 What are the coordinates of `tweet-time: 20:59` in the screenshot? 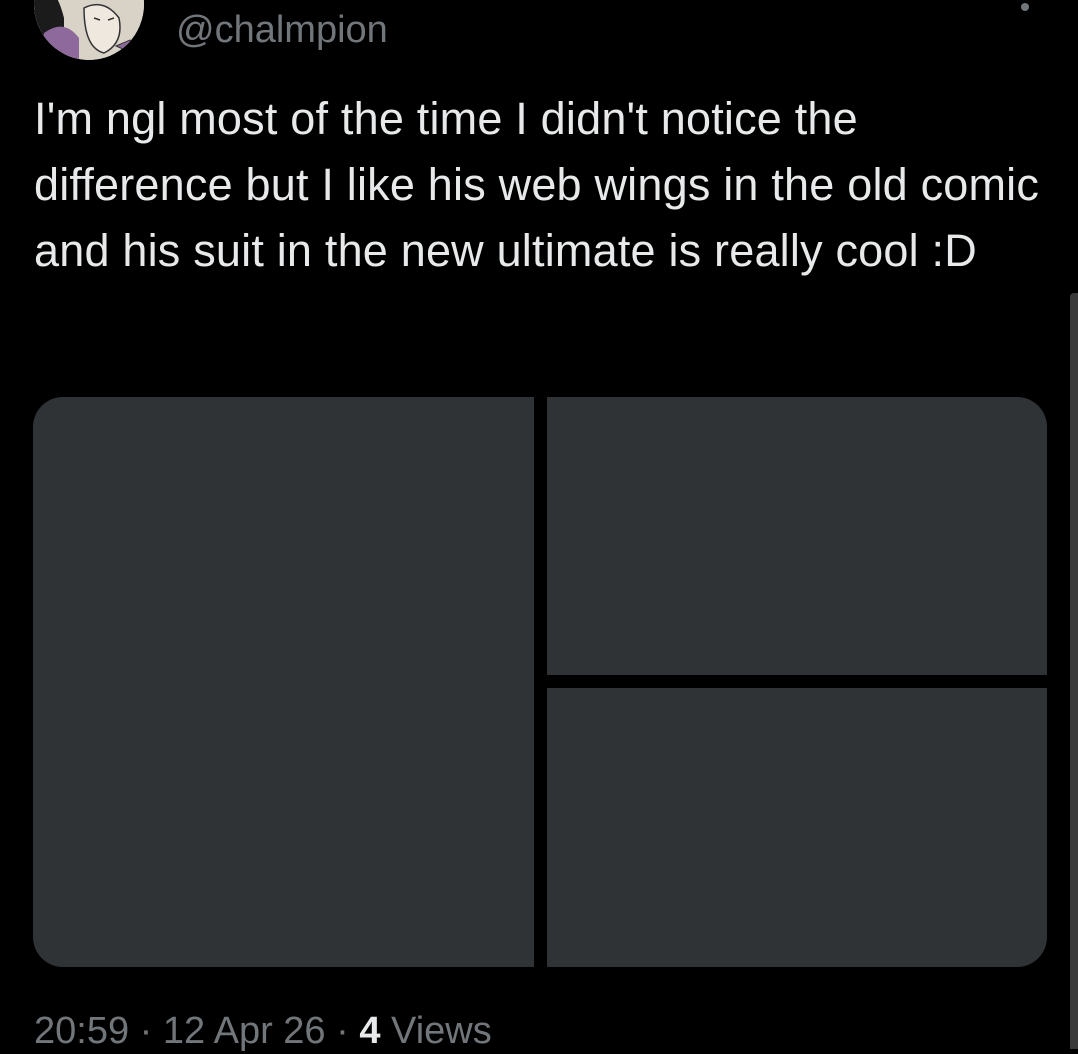 It's located at (81, 1031).